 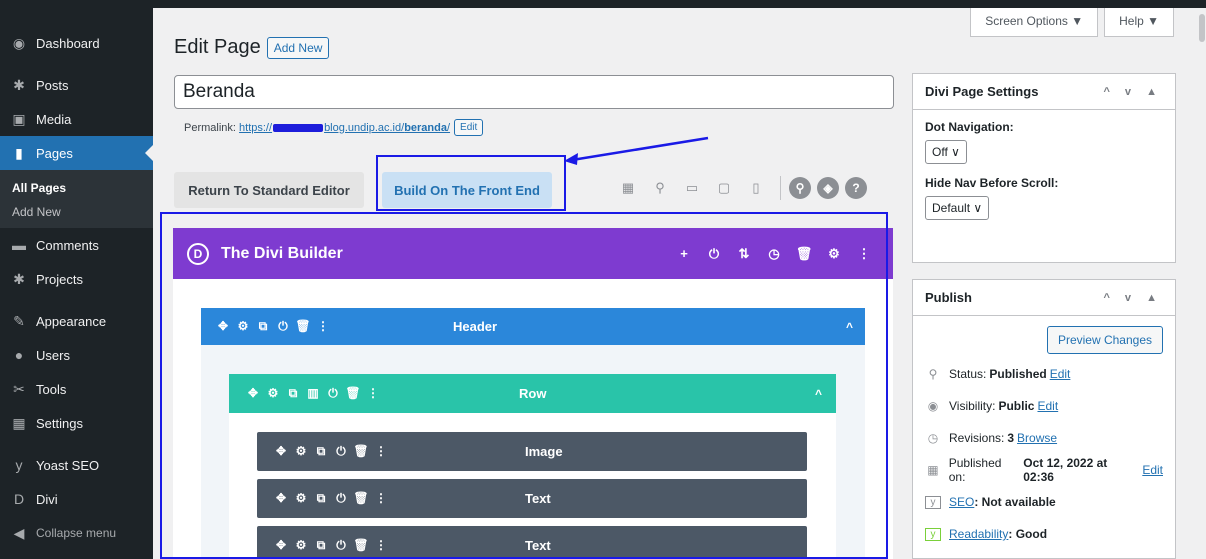 I want to click on sidebar-item-comments: ▬ Comments, so click(x=76, y=245).